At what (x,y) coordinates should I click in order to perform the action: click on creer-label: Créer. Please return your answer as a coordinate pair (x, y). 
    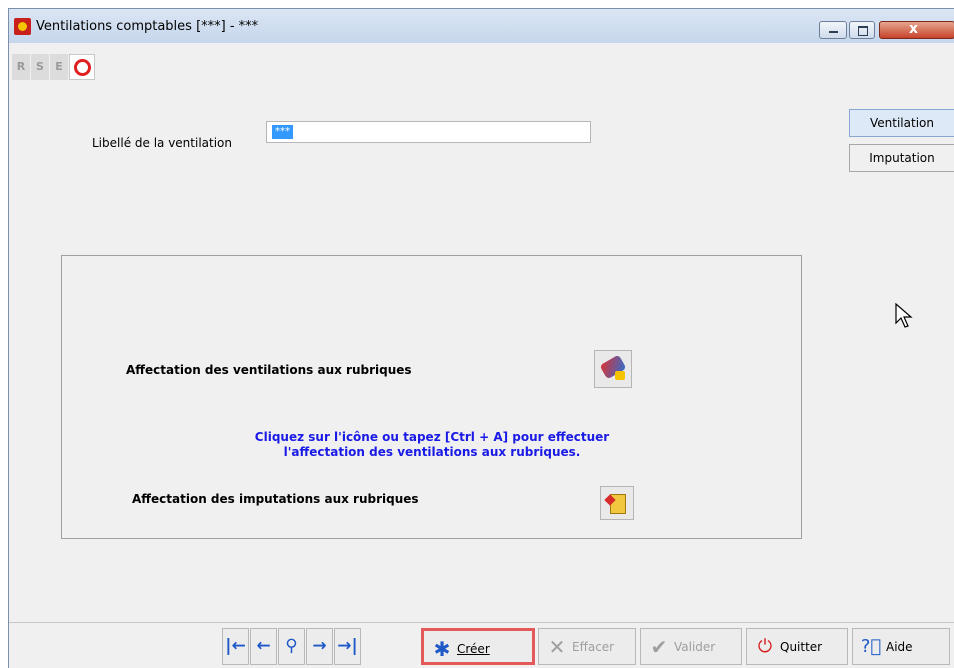
    Looking at the image, I should click on (473, 649).